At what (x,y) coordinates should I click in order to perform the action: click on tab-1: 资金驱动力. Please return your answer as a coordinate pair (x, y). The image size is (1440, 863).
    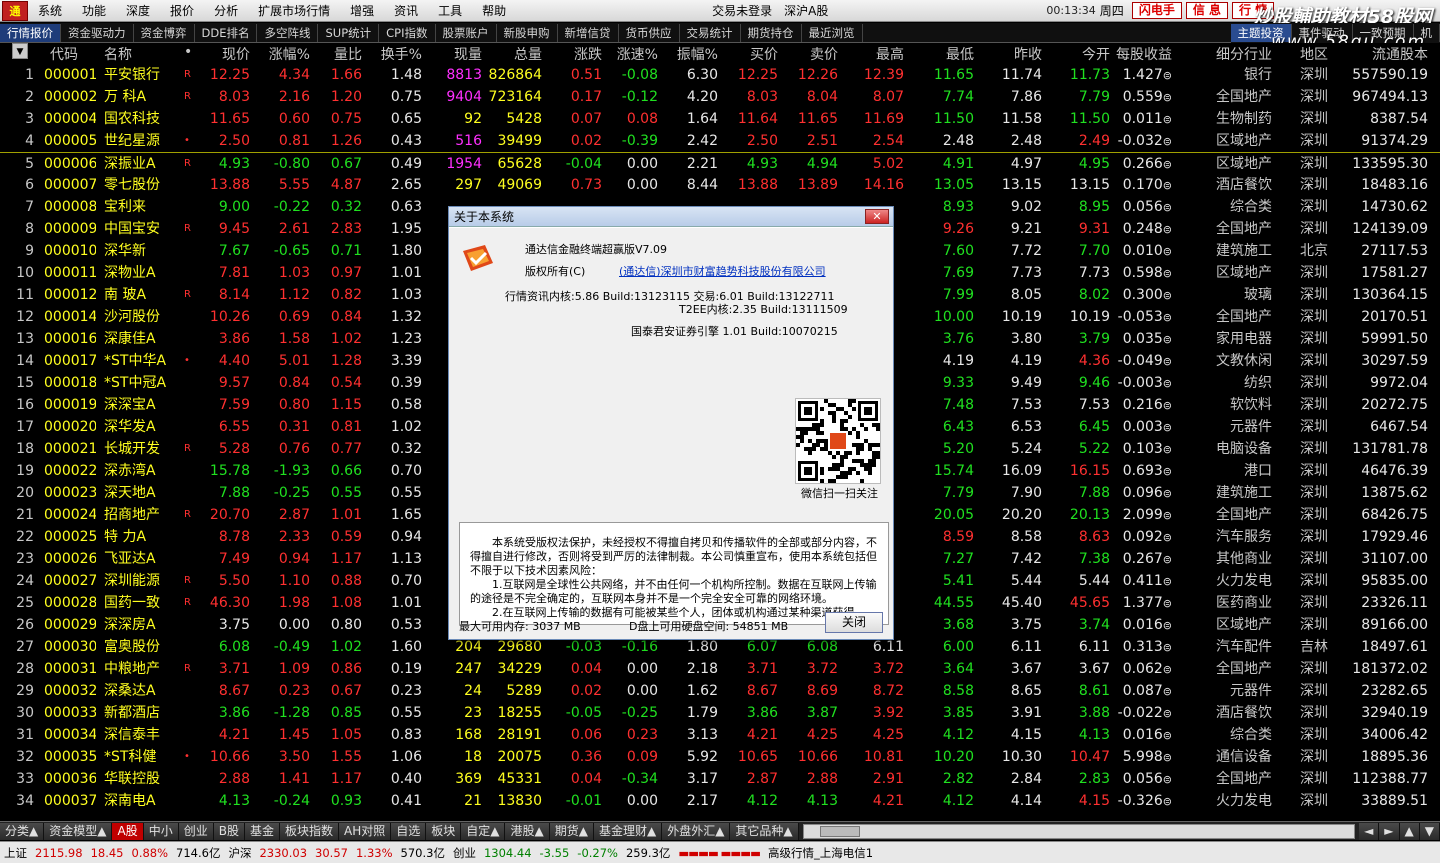
    Looking at the image, I should click on (97, 32).